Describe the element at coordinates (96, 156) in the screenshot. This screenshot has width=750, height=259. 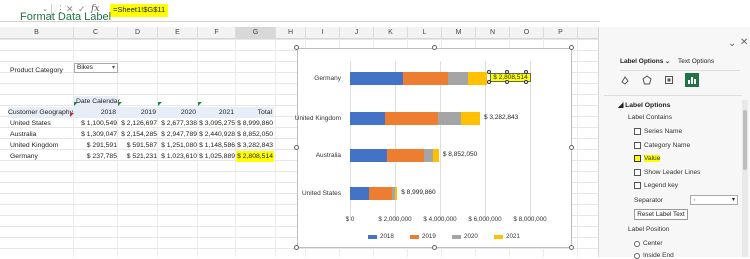
I see `table-cell: $ 237,785` at that location.